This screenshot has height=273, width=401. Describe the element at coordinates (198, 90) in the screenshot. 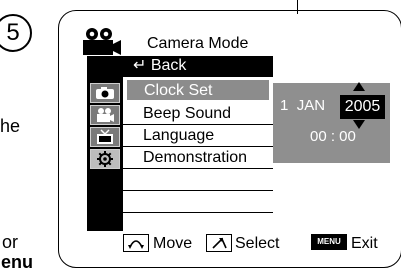

I see `menu-item-clock-set: Clock Set` at that location.